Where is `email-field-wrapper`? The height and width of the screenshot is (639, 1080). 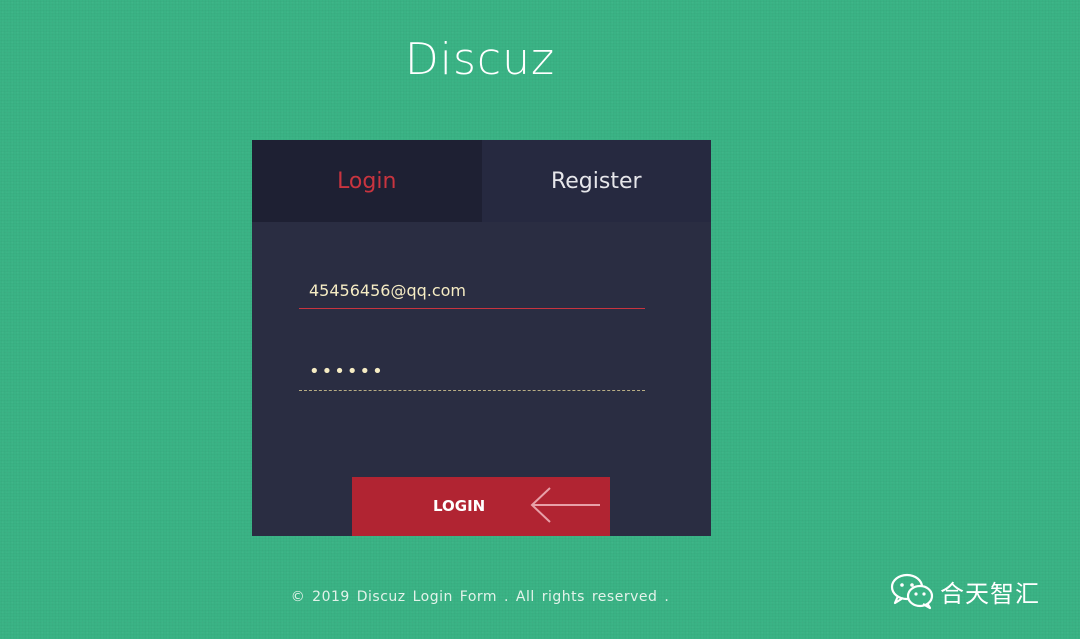 email-field-wrapper is located at coordinates (472, 295).